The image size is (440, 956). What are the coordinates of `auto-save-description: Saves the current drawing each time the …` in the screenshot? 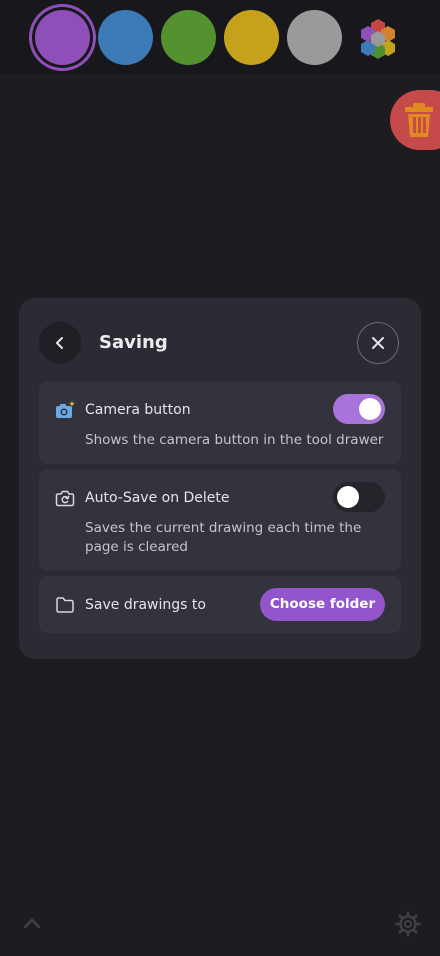 It's located at (223, 537).